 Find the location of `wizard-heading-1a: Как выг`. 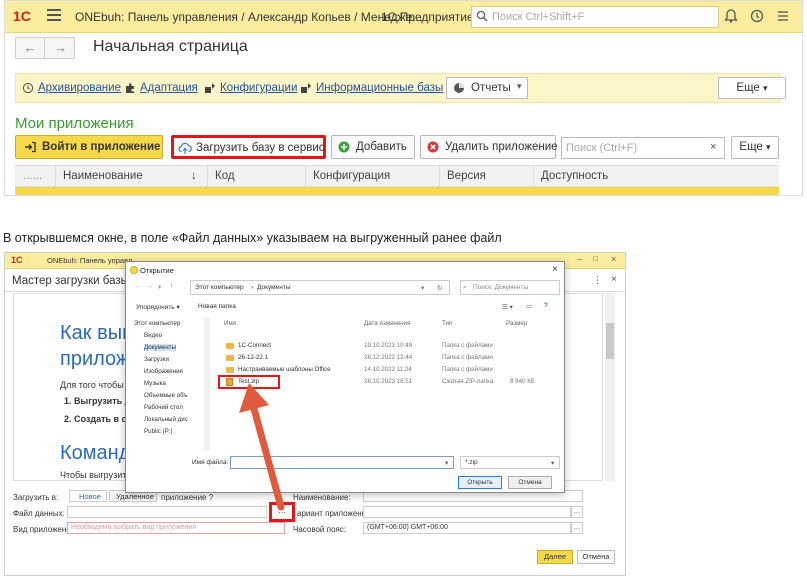

wizard-heading-1a: Как выг is located at coordinates (95, 333).